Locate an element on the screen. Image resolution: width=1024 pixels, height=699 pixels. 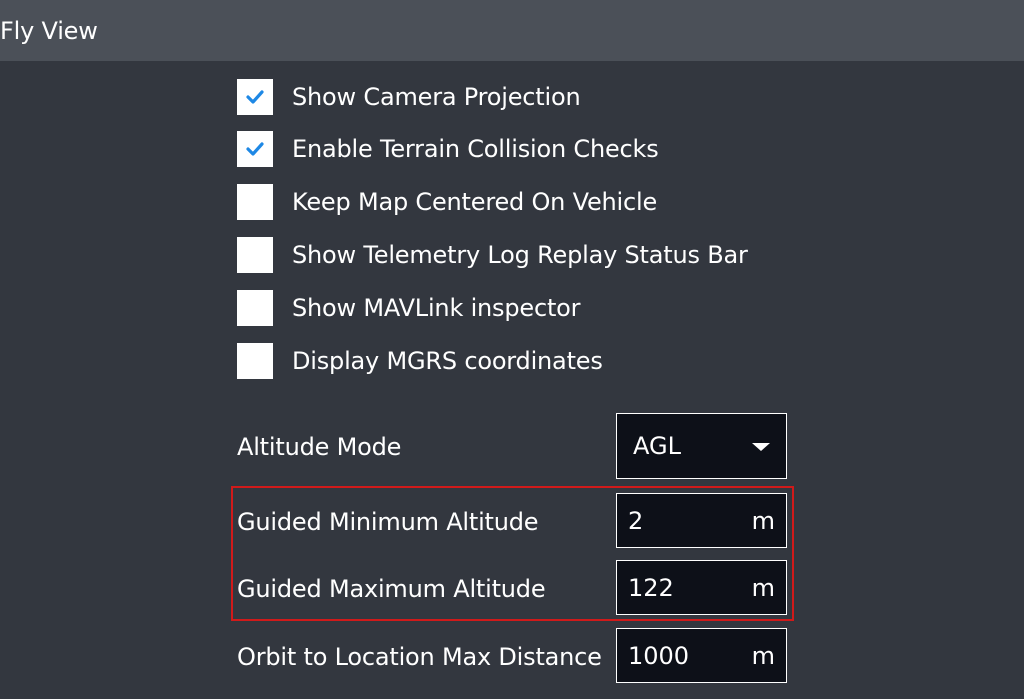
guided-max-altitude-unit: m is located at coordinates (763, 588).